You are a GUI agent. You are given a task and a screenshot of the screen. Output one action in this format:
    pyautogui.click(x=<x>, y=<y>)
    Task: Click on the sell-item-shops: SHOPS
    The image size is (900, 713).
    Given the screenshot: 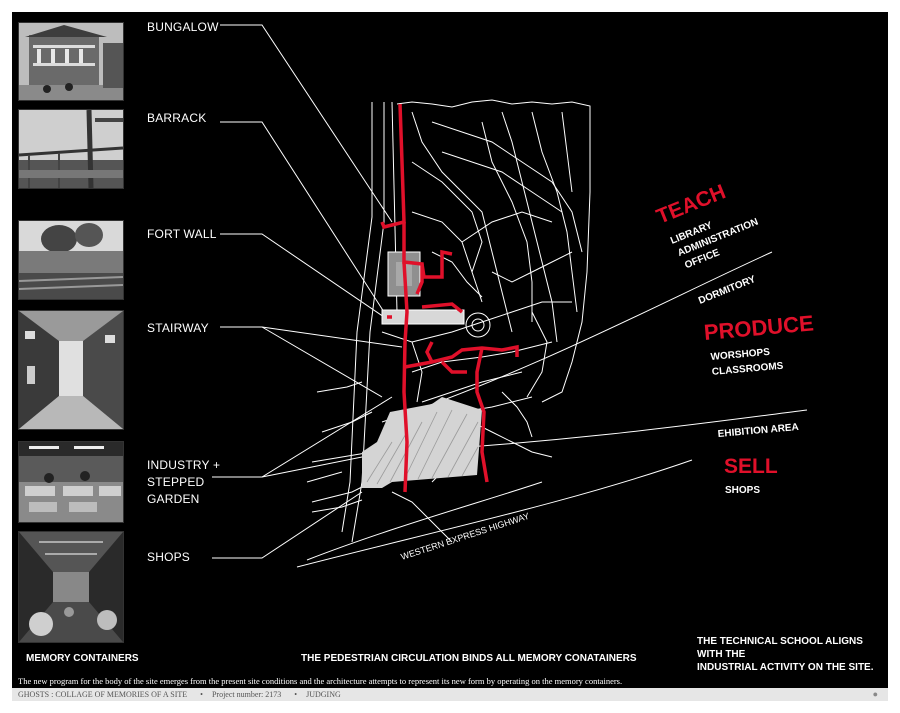 What is the action you would take?
    pyautogui.click(x=743, y=490)
    